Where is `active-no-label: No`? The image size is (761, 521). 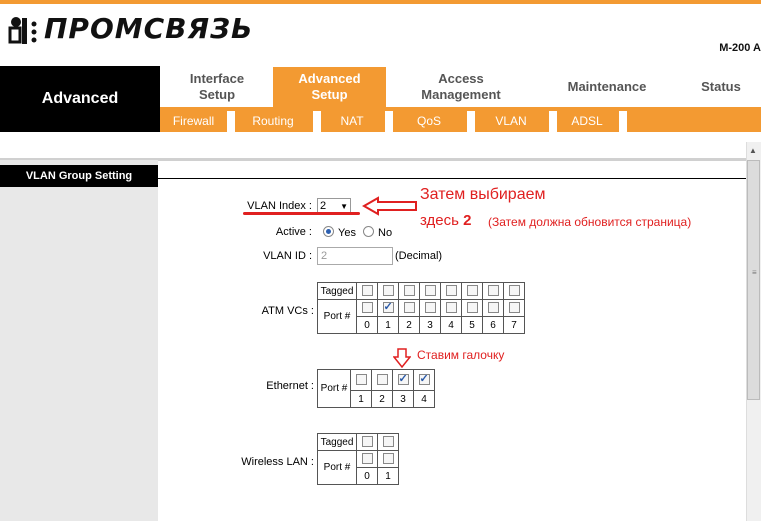
active-no-label: No is located at coordinates (385, 233).